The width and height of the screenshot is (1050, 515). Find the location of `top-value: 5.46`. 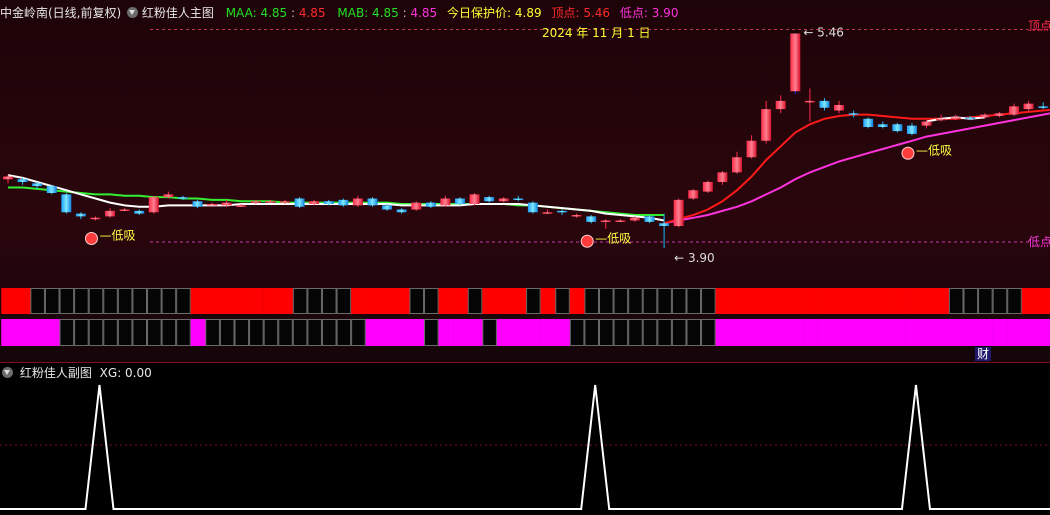

top-value: 5.46 is located at coordinates (597, 13).